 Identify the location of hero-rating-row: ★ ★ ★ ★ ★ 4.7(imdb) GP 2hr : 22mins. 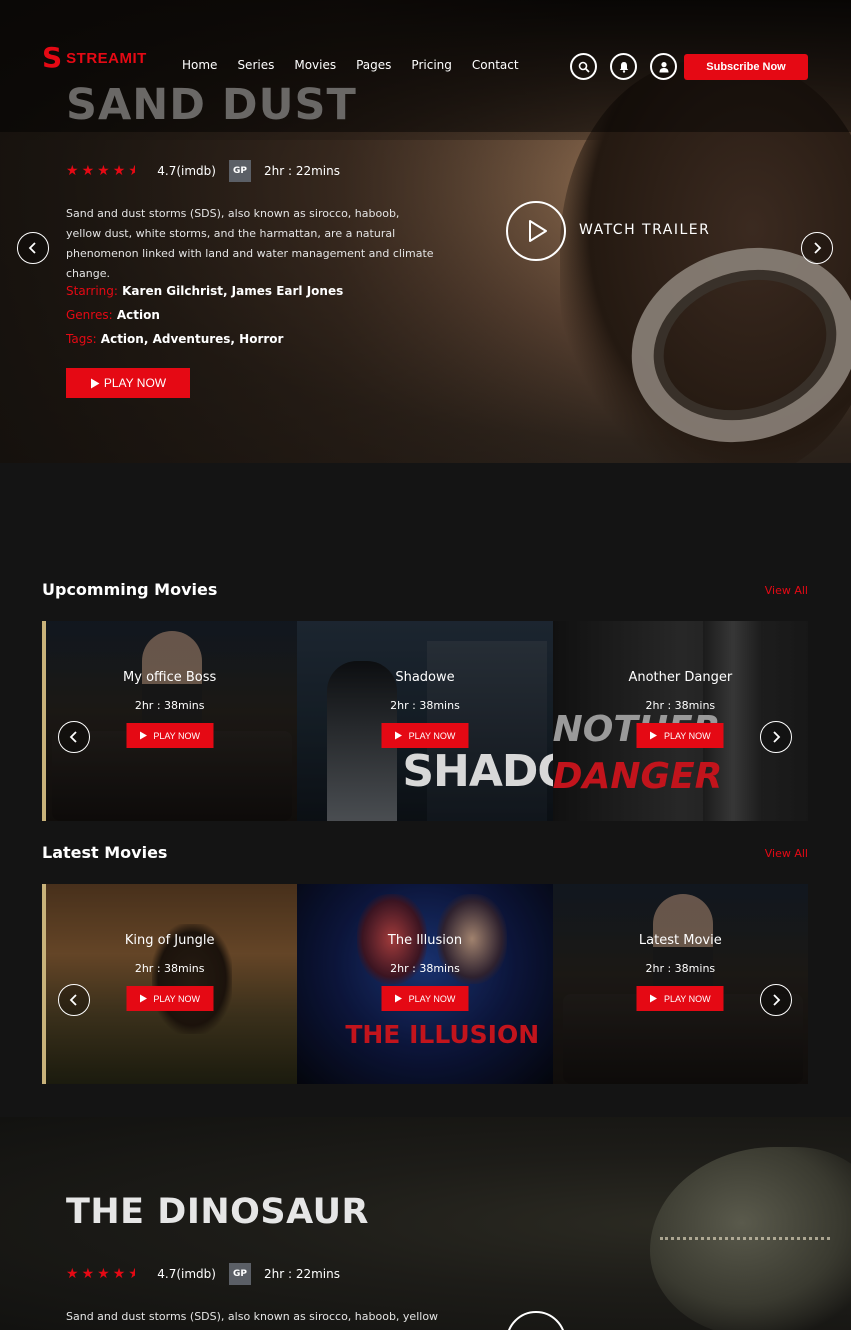
(203, 171).